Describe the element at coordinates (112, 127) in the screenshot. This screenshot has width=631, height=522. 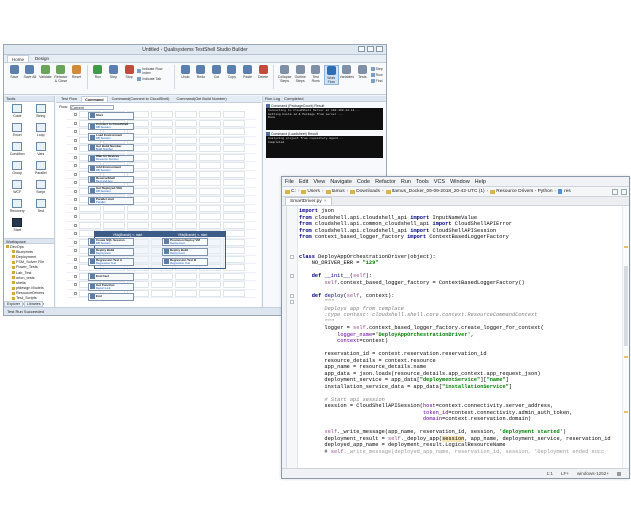
I see `step-link: DB Session` at that location.